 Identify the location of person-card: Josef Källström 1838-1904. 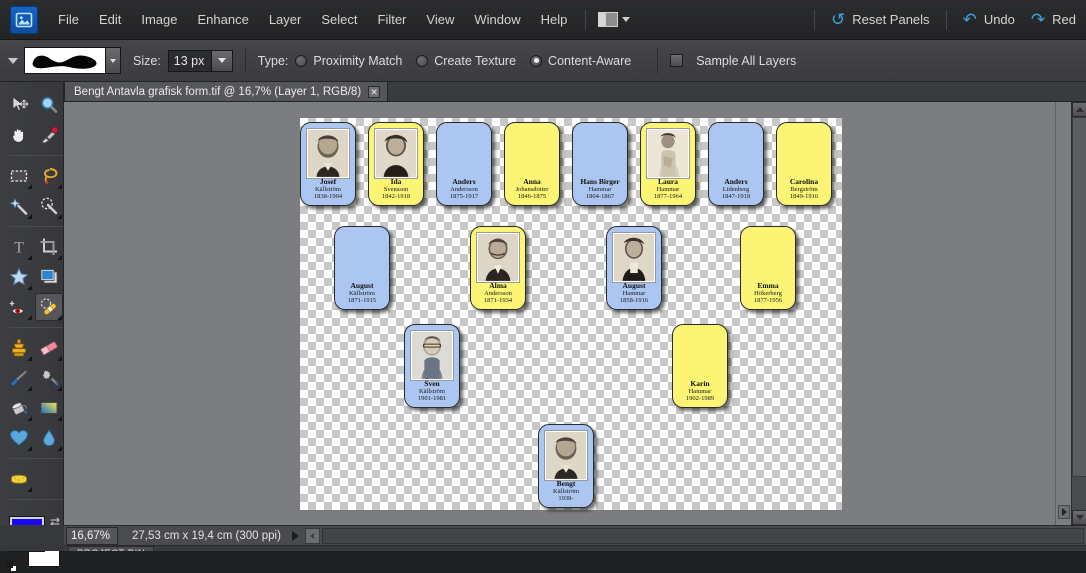
(328, 164).